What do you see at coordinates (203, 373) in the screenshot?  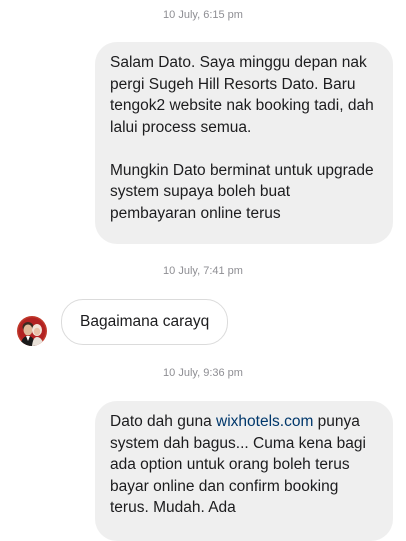 I see `message-timestamp: 10 July, 9:36 pm` at bounding box center [203, 373].